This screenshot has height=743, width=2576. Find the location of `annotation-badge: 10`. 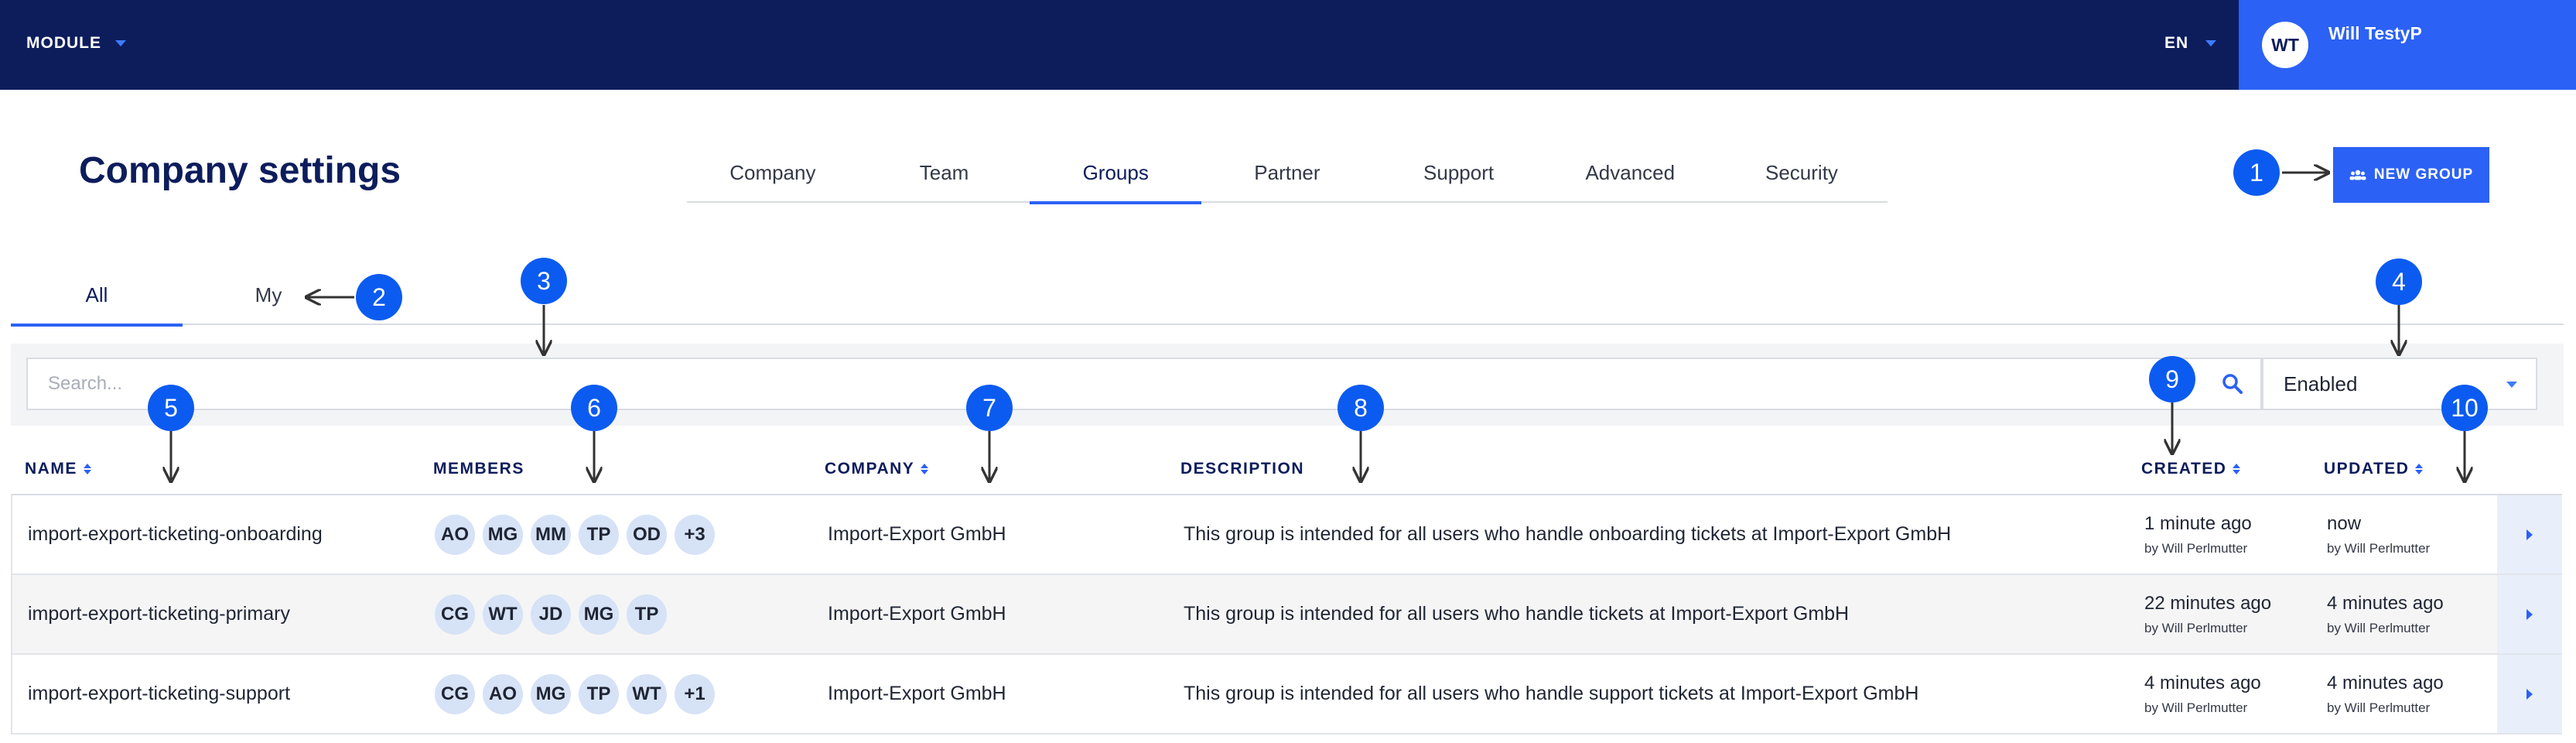

annotation-badge: 10 is located at coordinates (2464, 408).